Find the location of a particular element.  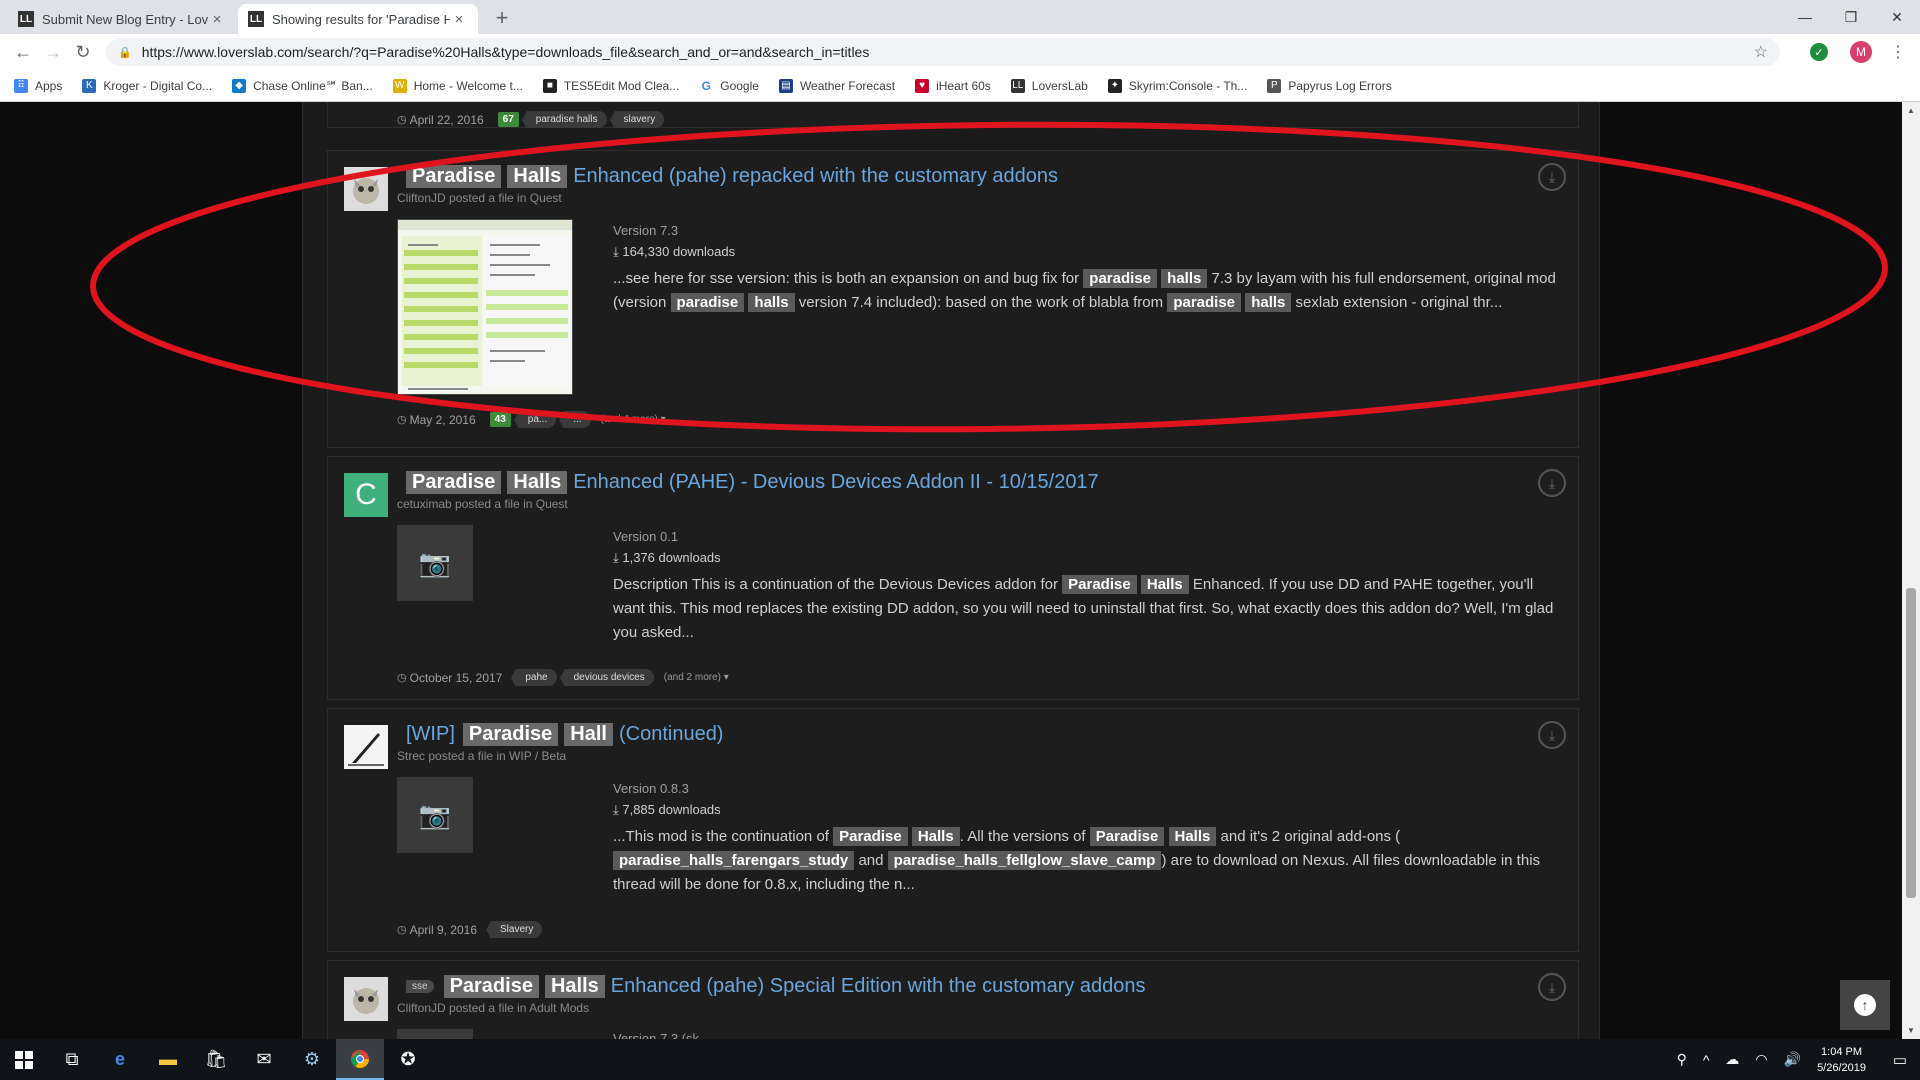

title-keyword: Paradise is located at coordinates (454, 176).